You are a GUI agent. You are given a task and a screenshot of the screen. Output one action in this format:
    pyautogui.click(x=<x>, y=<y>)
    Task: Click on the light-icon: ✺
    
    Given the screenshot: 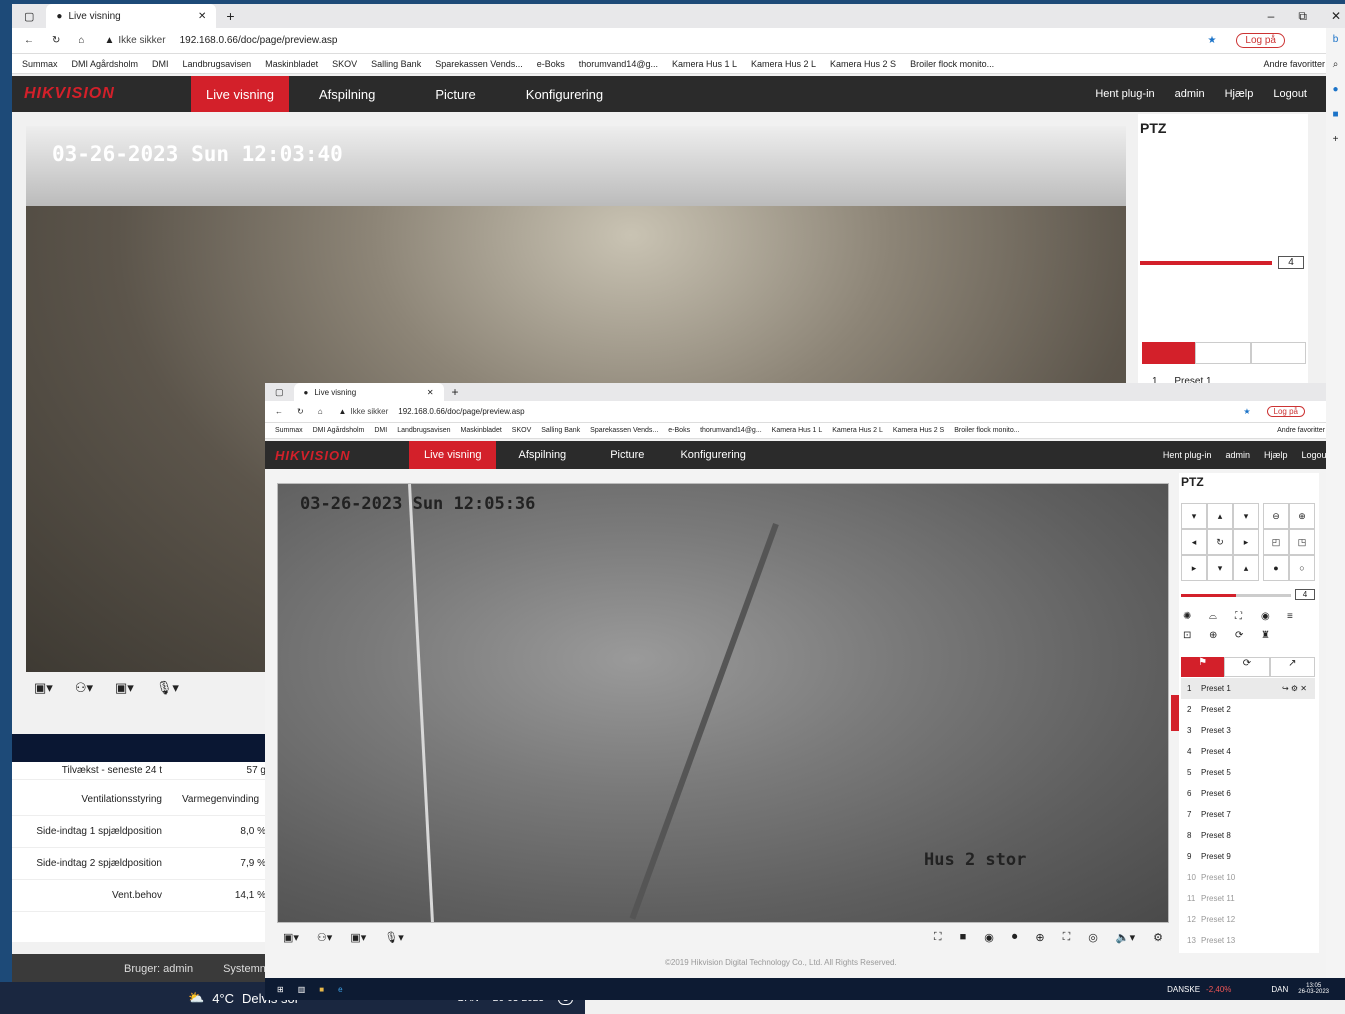 What is the action you would take?
    pyautogui.click(x=1196, y=616)
    